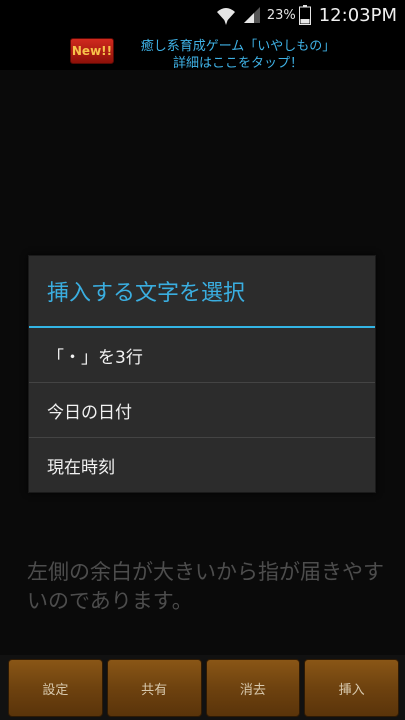 The image size is (405, 720). What do you see at coordinates (251, 15) in the screenshot?
I see `signal-icon` at bounding box center [251, 15].